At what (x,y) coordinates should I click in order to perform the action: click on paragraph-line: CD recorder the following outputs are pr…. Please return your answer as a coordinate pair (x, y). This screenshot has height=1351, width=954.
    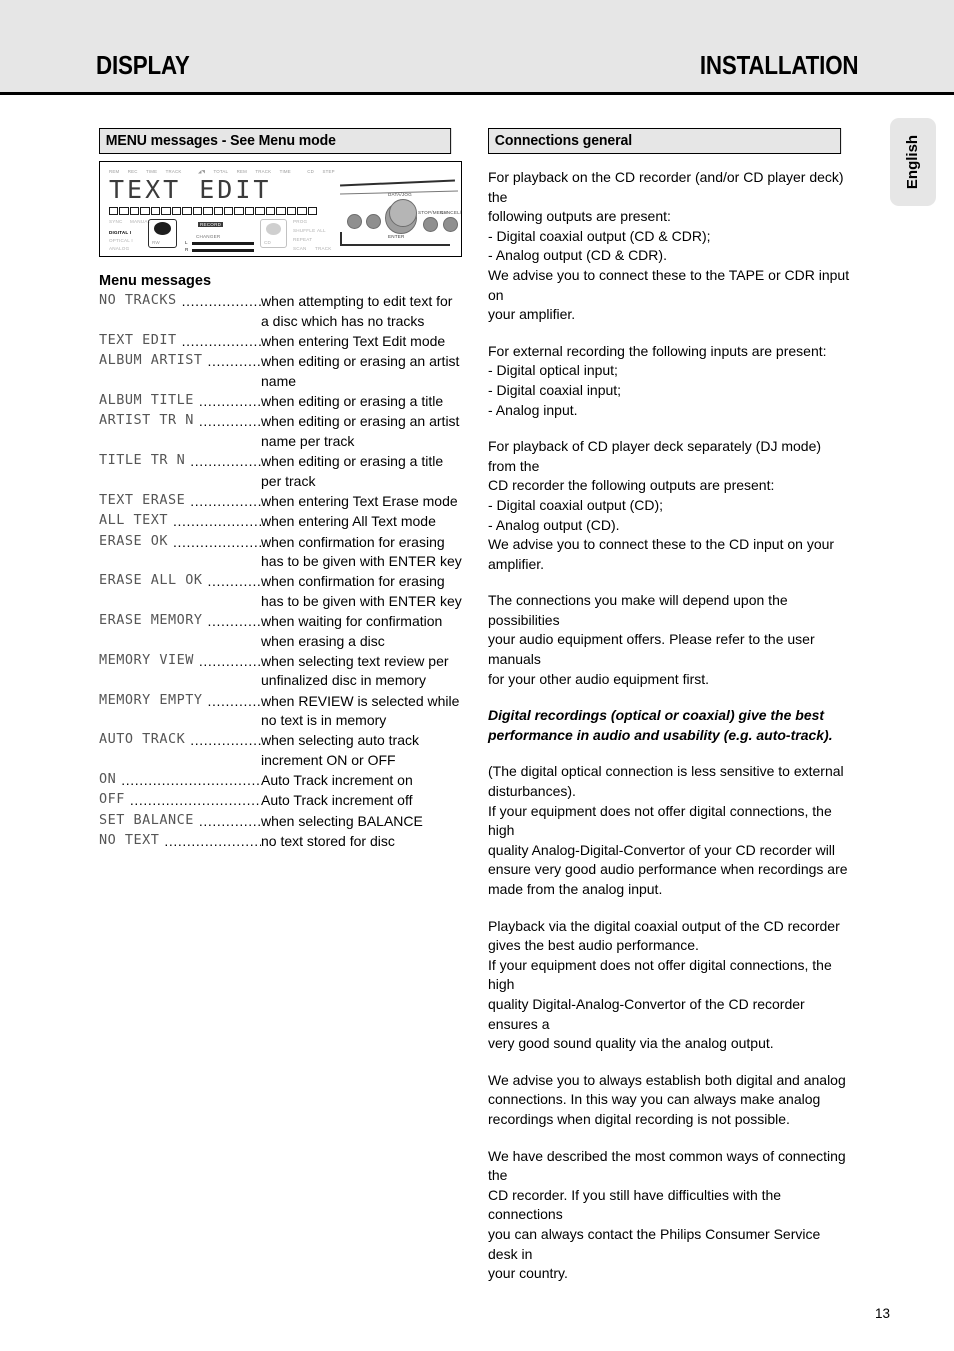
    Looking at the image, I should click on (631, 485).